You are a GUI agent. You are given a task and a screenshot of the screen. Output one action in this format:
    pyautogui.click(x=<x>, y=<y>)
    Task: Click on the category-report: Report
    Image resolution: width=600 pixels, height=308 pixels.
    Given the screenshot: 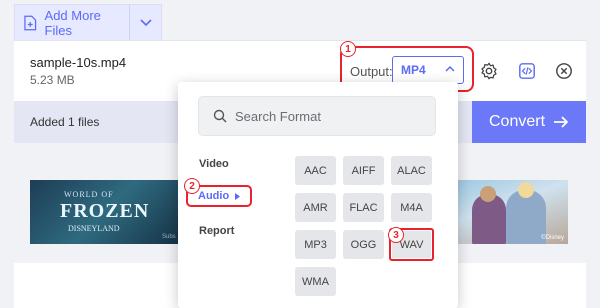 What is the action you would take?
    pyautogui.click(x=216, y=231)
    